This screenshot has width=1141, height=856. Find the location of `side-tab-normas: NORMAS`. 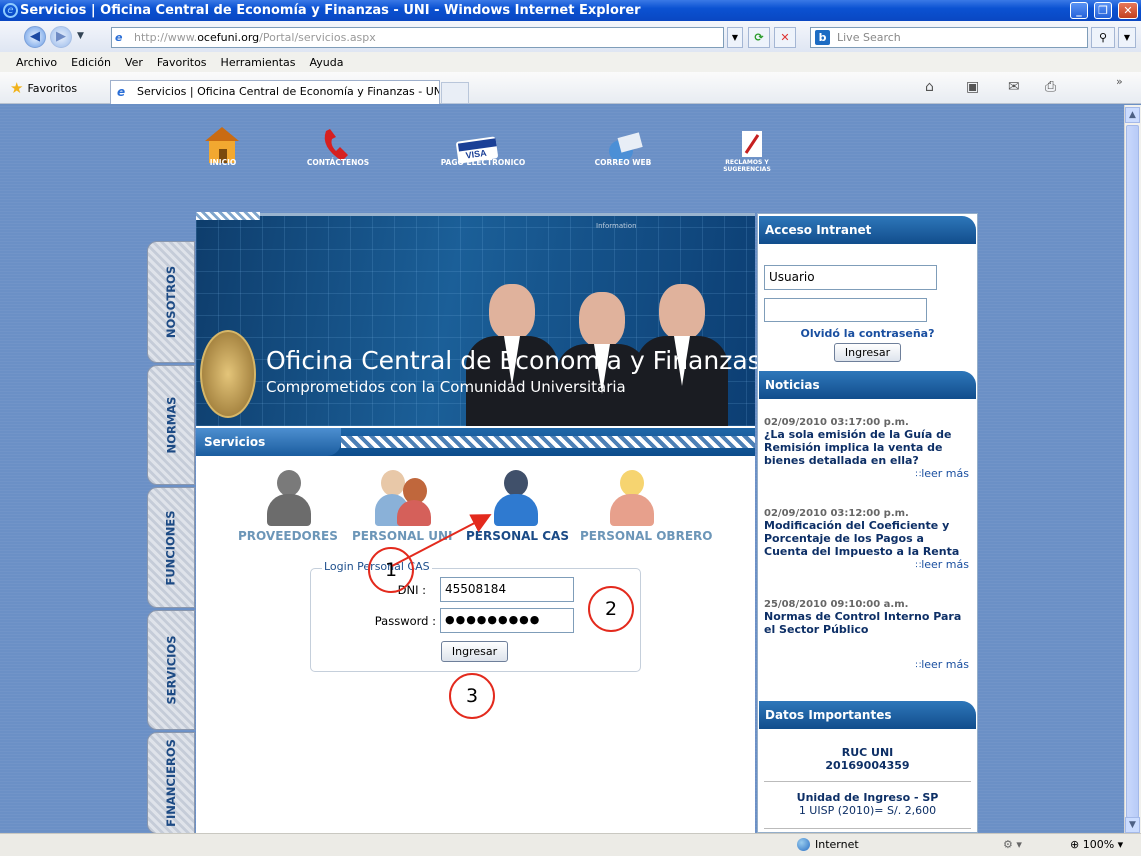

side-tab-normas: NORMAS is located at coordinates (171, 425).